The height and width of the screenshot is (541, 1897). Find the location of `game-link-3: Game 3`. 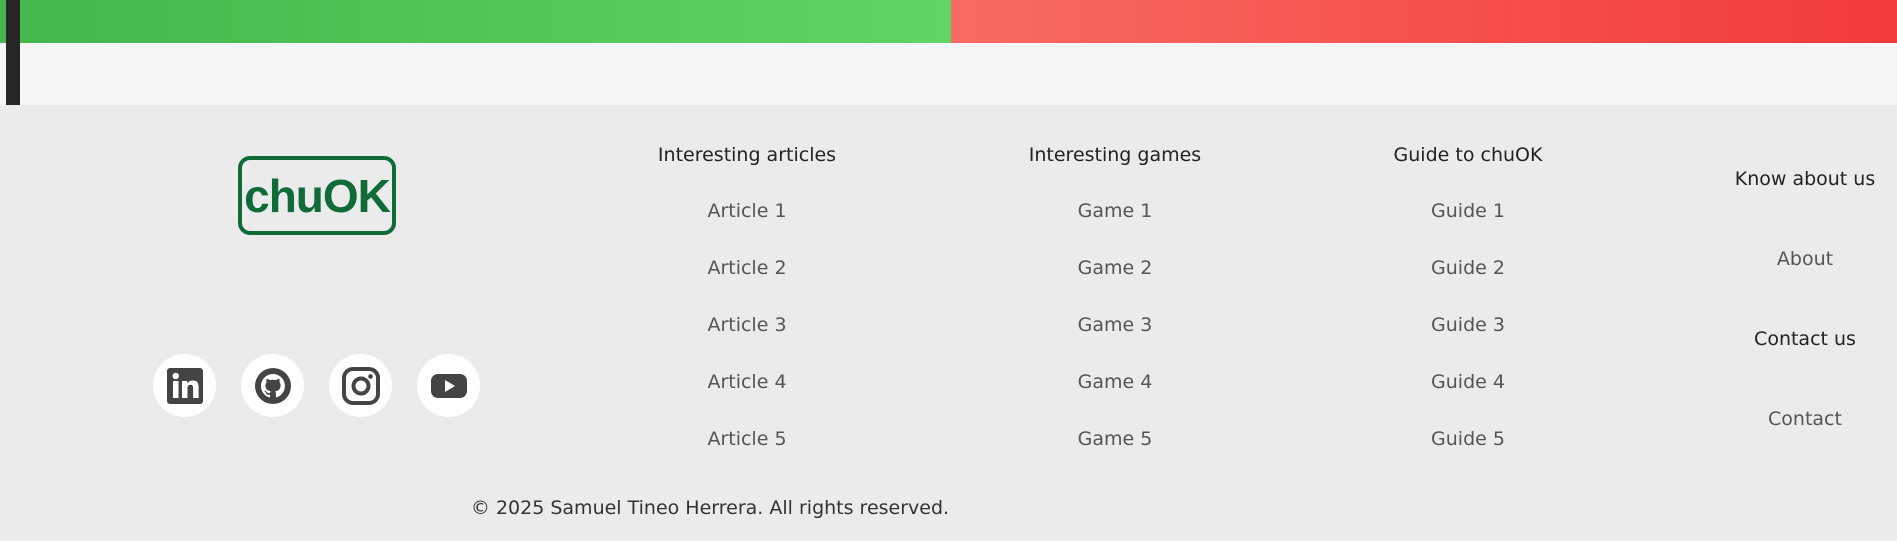

game-link-3: Game 3 is located at coordinates (1115, 325).